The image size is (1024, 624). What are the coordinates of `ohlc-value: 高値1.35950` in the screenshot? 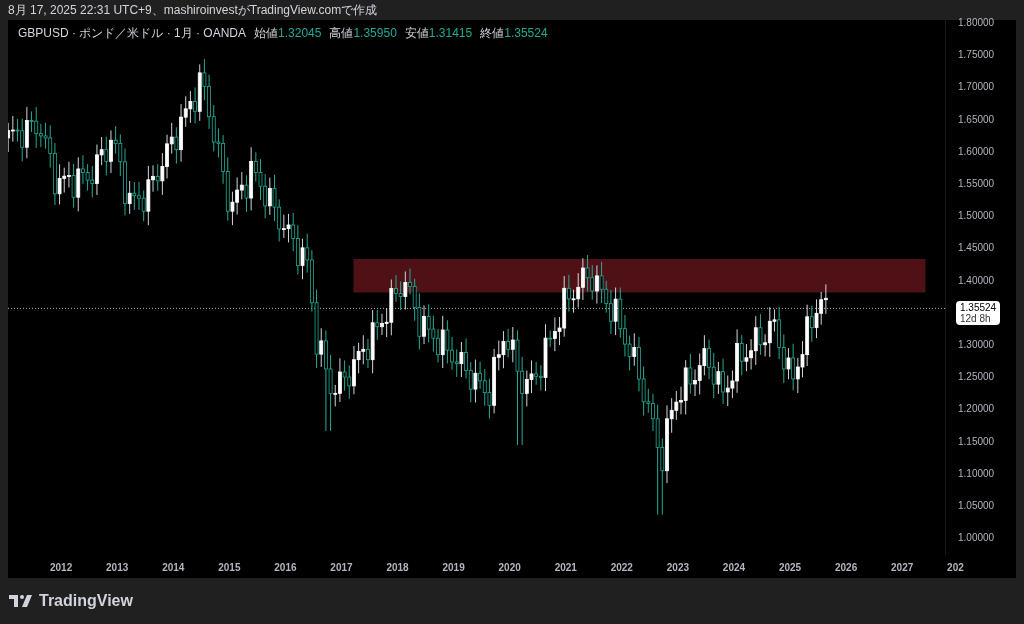 It's located at (363, 33).